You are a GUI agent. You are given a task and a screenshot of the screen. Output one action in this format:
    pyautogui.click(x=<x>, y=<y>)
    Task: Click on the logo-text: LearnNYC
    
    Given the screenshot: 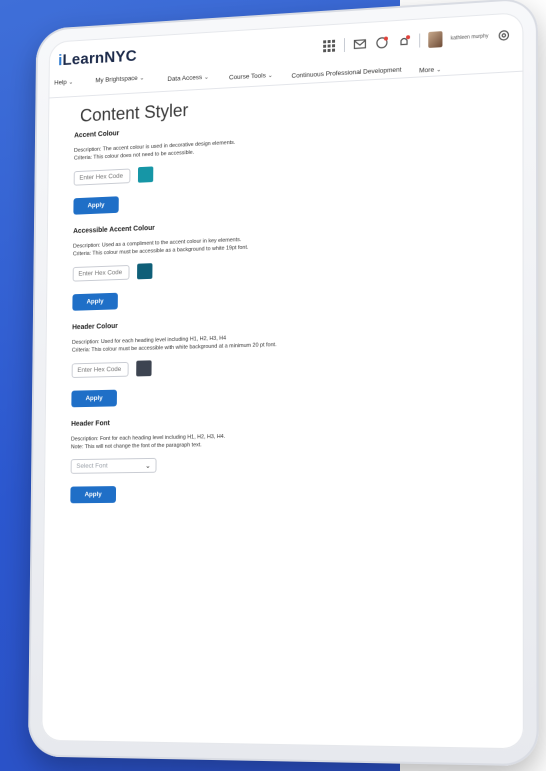 What is the action you would take?
    pyautogui.click(x=99, y=58)
    